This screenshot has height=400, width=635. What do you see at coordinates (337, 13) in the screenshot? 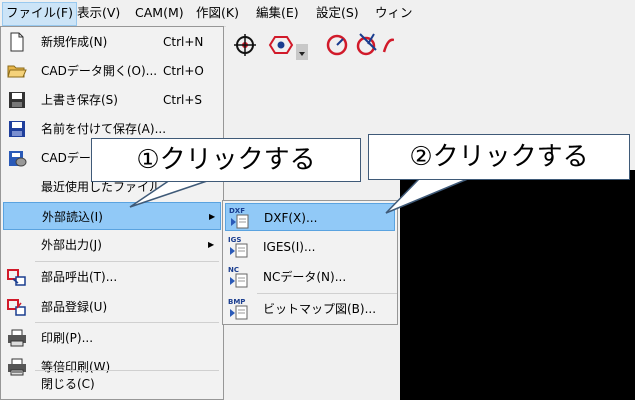
I see `menu-settings: 設定(S)` at bounding box center [337, 13].